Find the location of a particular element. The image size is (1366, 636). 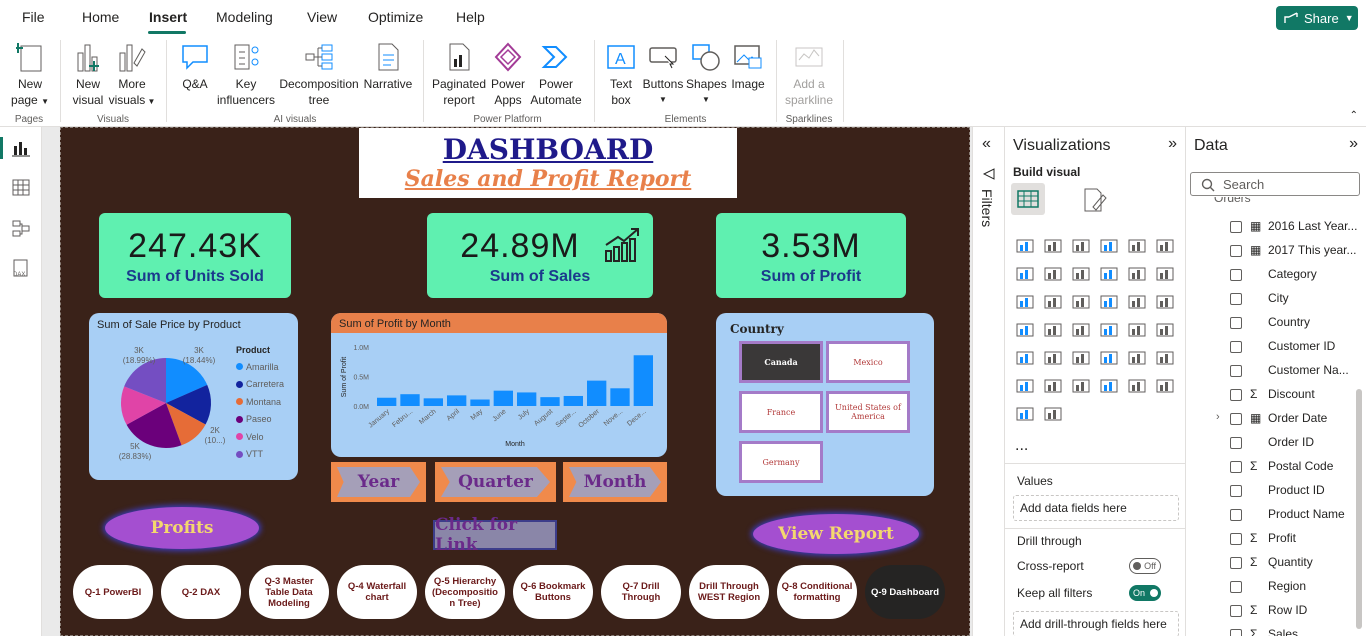

multi-row-card-icon is located at coordinates (1109, 330).